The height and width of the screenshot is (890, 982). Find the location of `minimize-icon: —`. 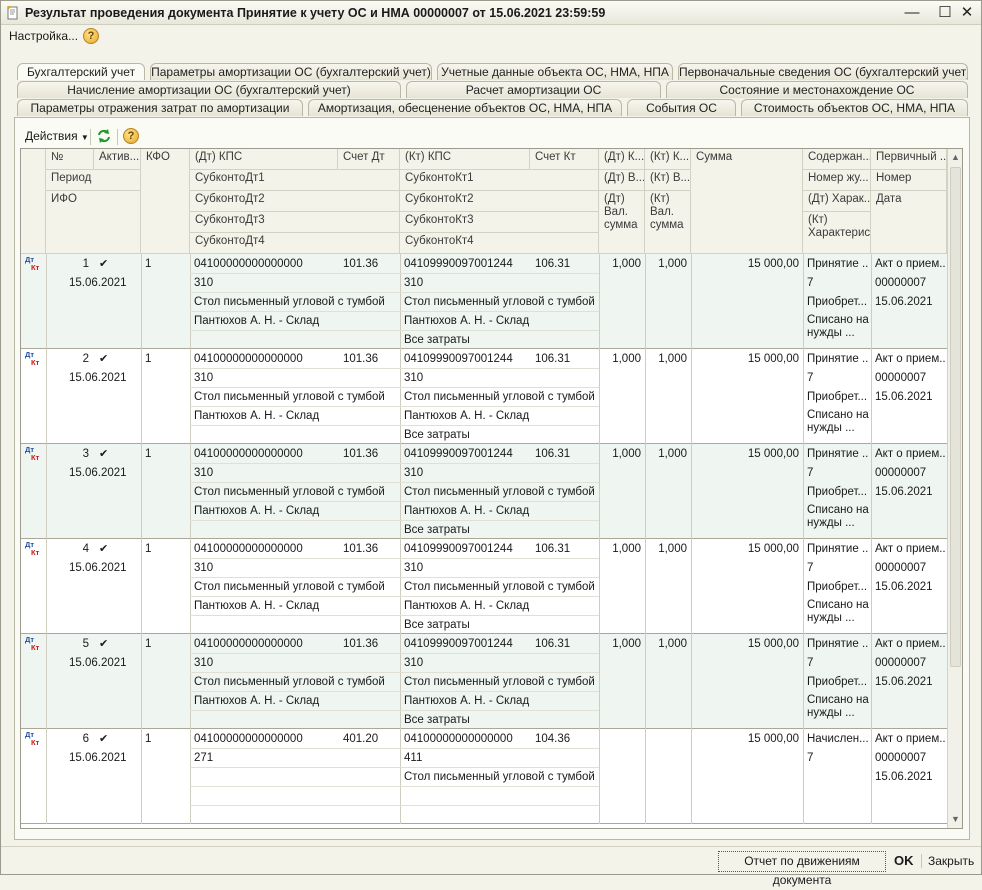

minimize-icon: — is located at coordinates (912, 12).